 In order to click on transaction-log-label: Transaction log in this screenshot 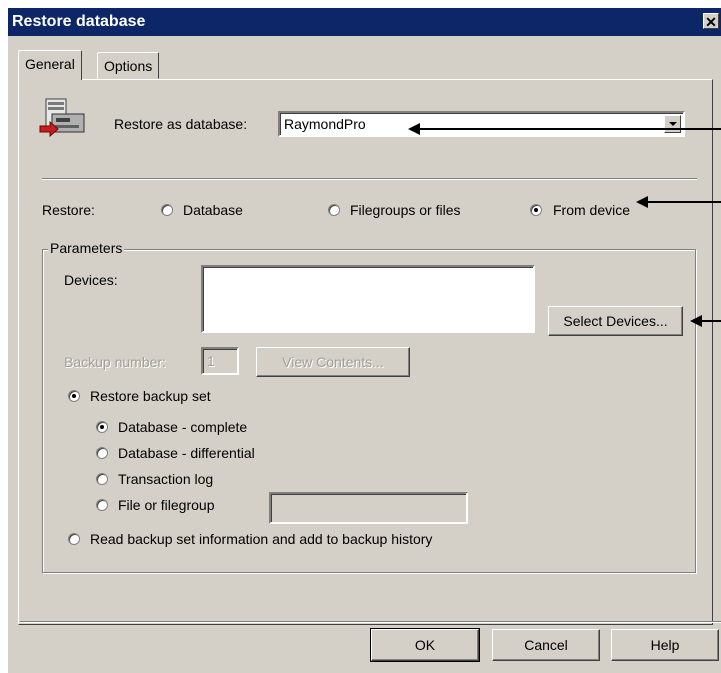, I will do `click(166, 479)`.